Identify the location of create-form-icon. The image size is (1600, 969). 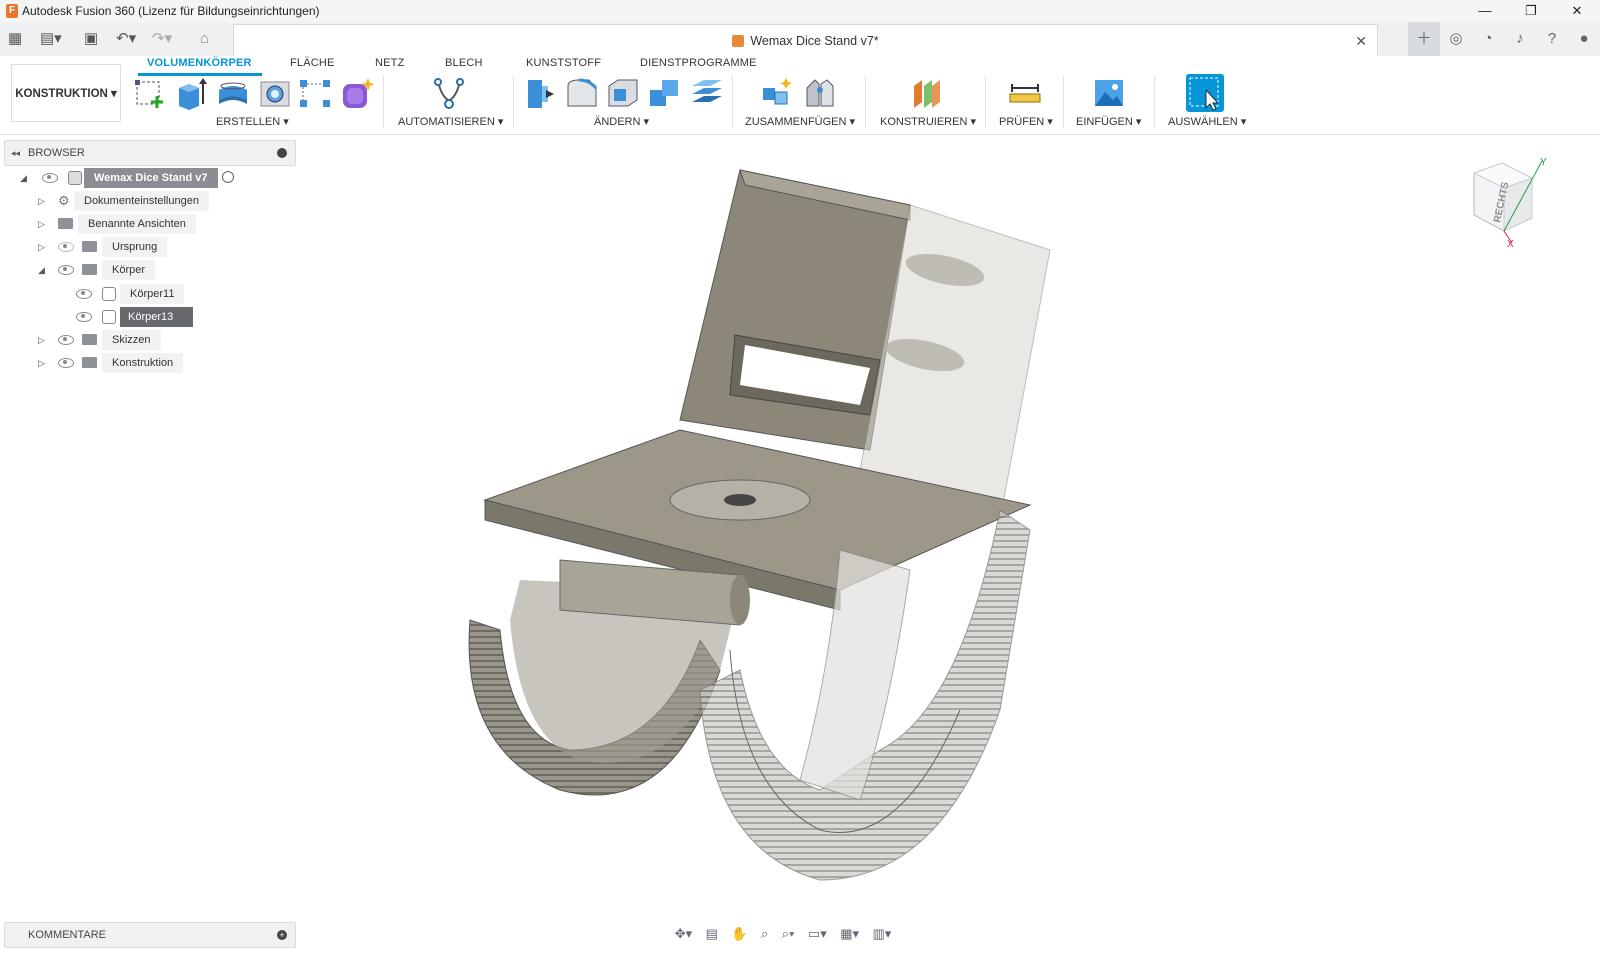
(357, 93).